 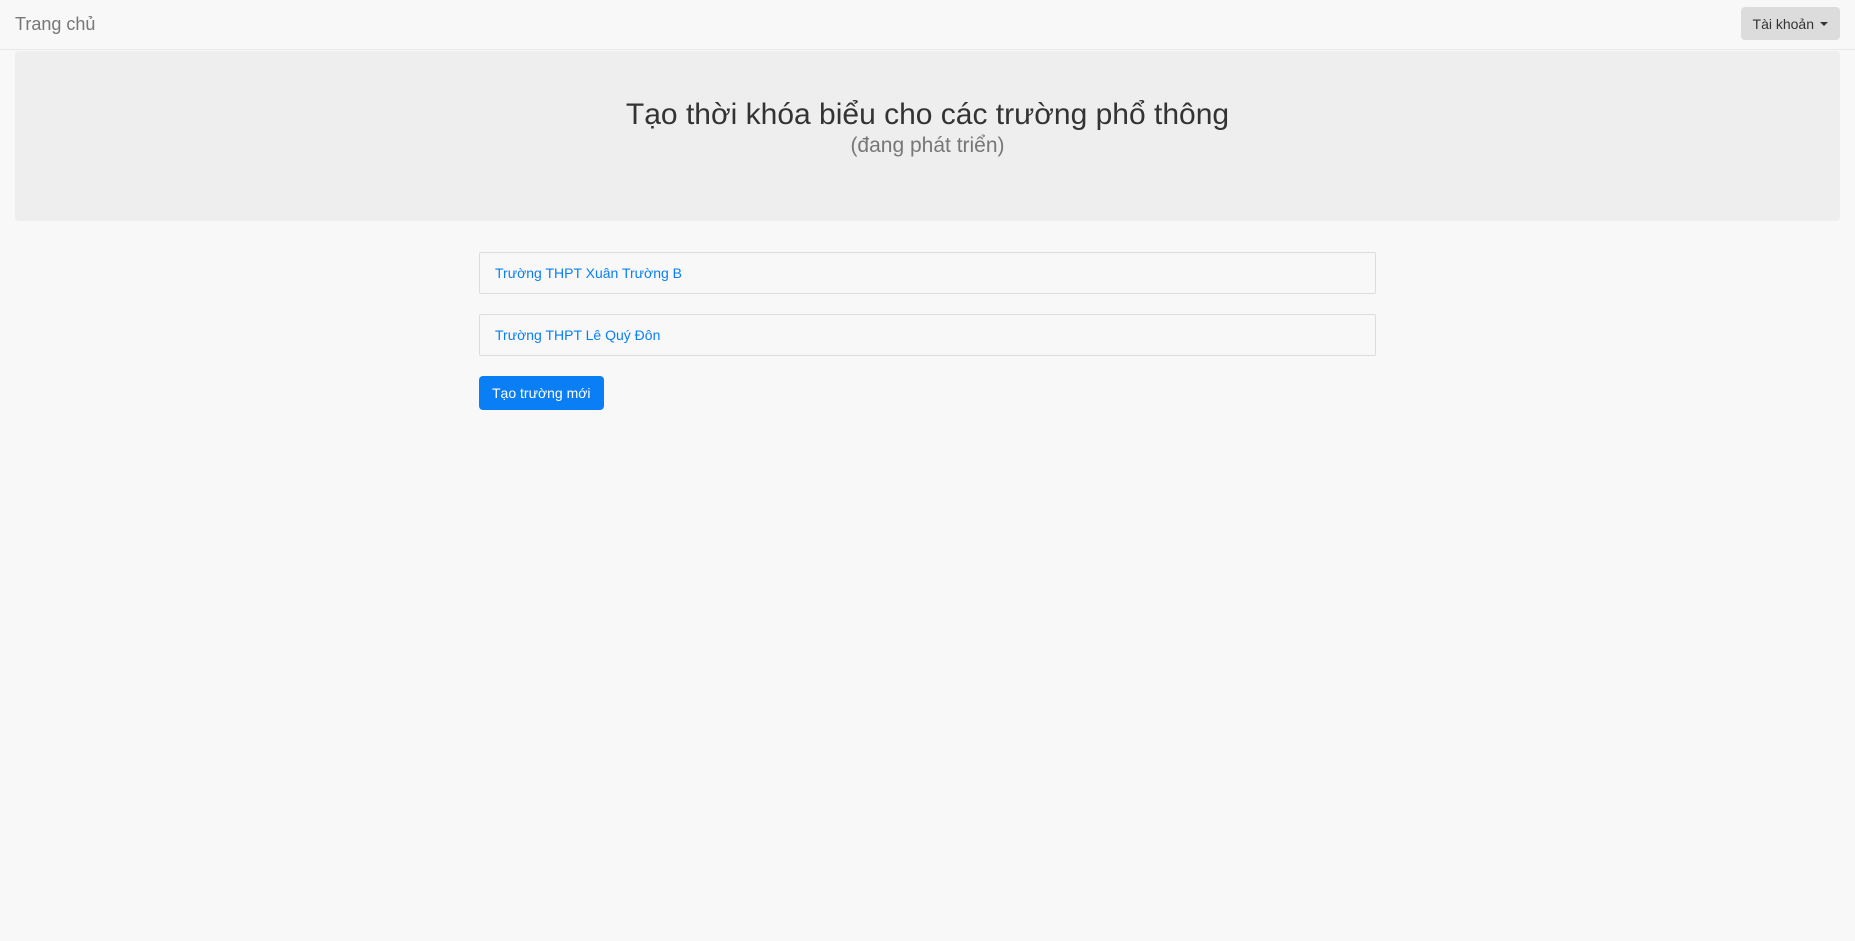 What do you see at coordinates (55, 24) in the screenshot?
I see `home-link: Trang chủ` at bounding box center [55, 24].